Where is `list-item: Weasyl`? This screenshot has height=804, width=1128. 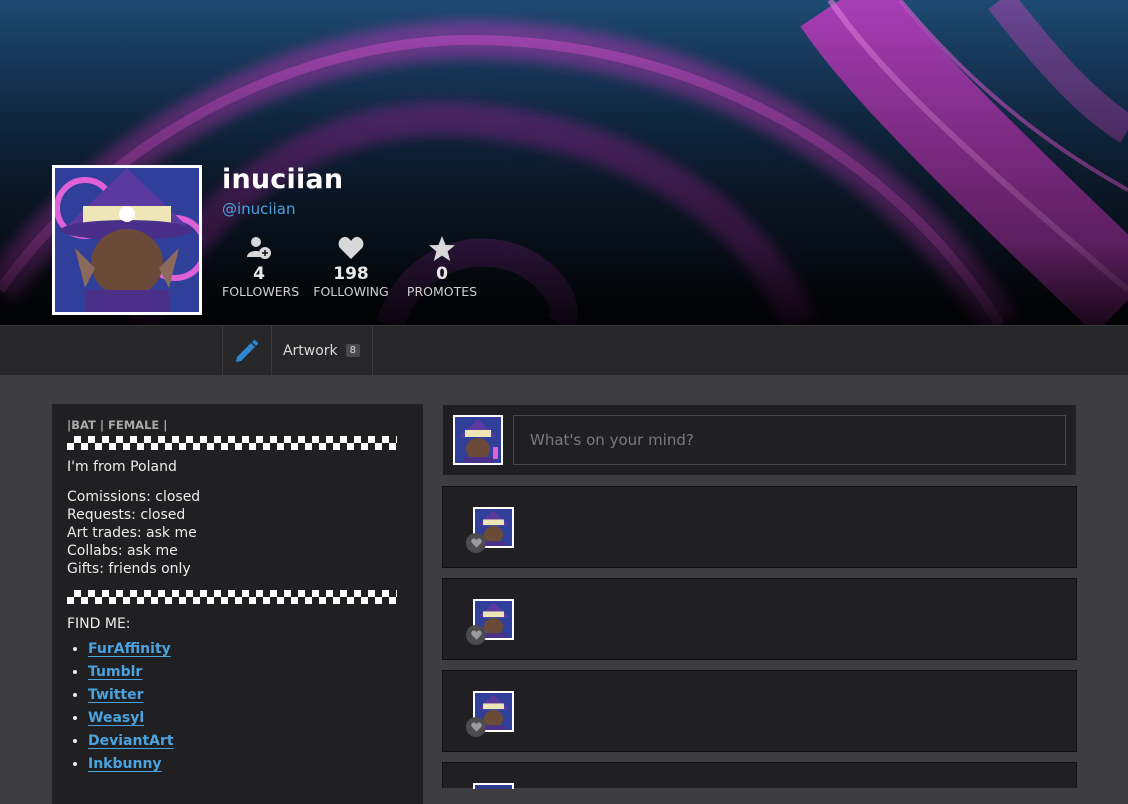
list-item: Weasyl is located at coordinates (248, 718).